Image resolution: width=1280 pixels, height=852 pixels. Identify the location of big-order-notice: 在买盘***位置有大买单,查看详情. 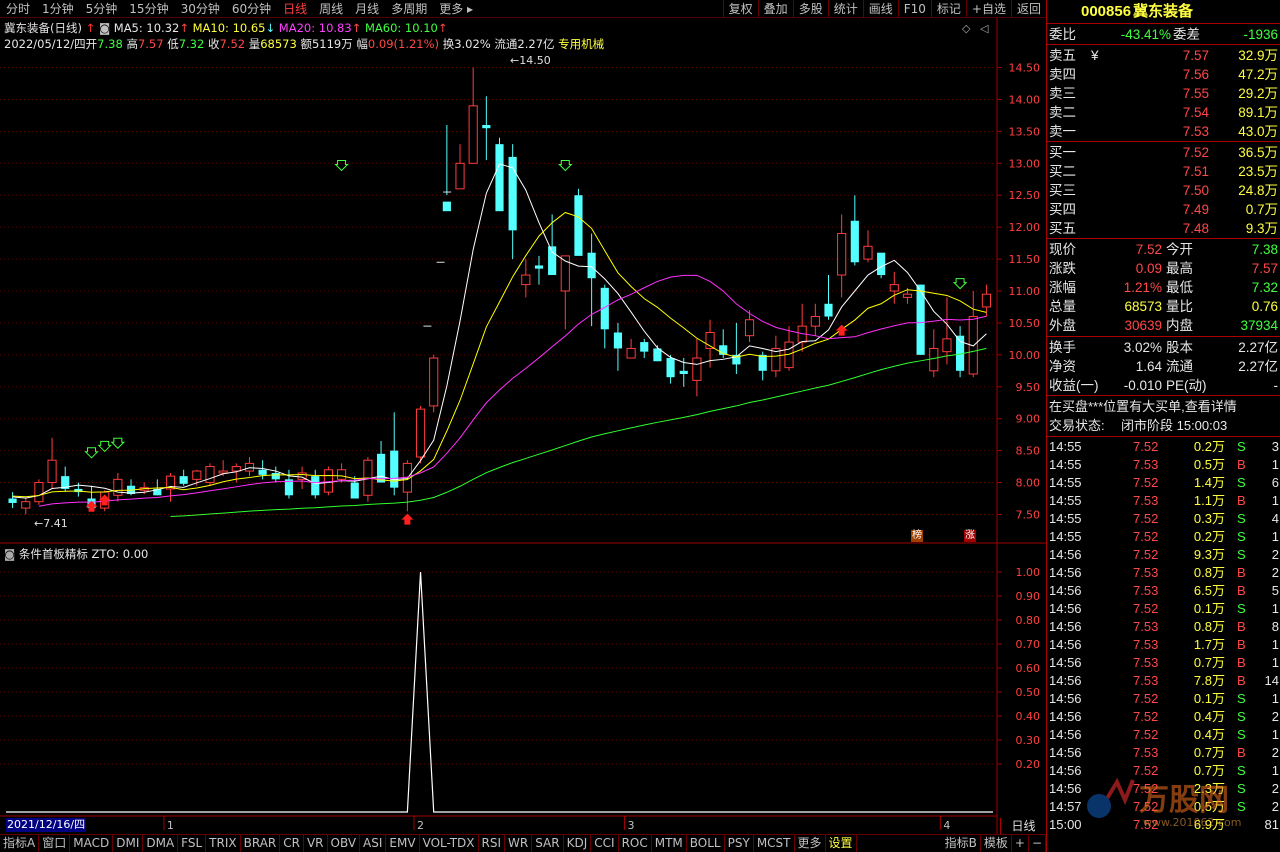
(1163, 406).